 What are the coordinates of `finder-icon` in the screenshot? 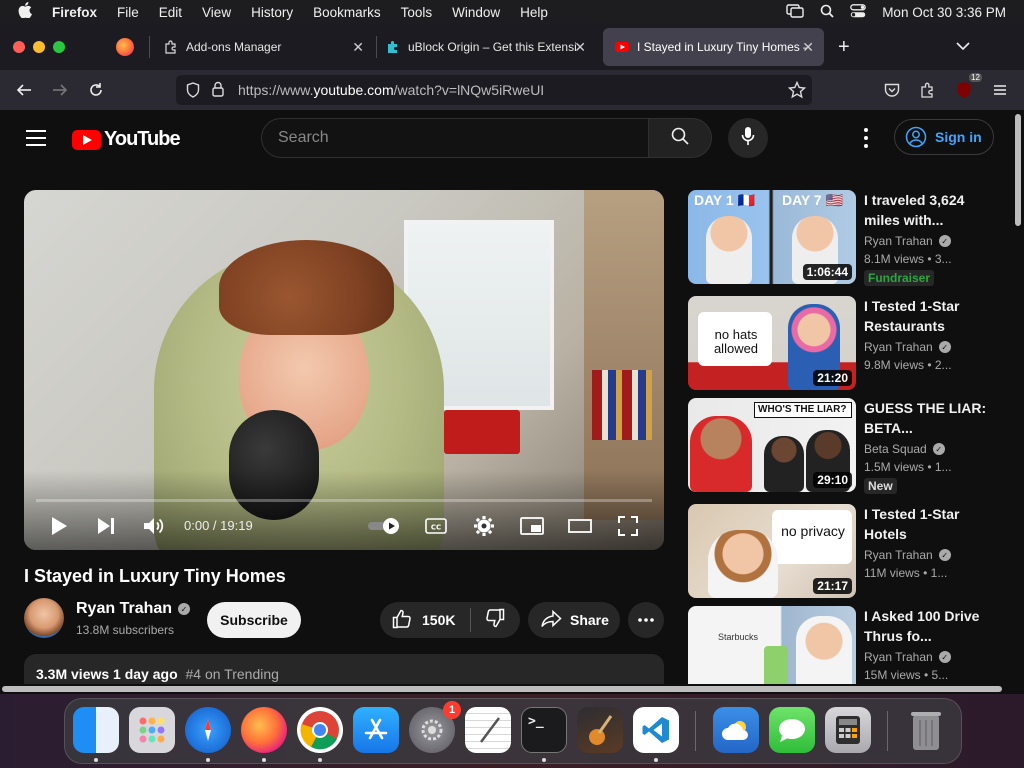 It's located at (96, 730).